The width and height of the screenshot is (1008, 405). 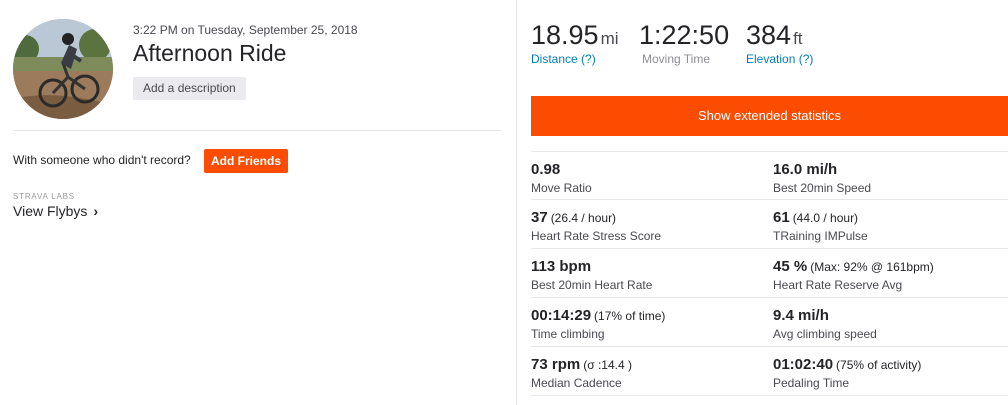 I want to click on stat-label: TRaining IMPulse, so click(x=820, y=236).